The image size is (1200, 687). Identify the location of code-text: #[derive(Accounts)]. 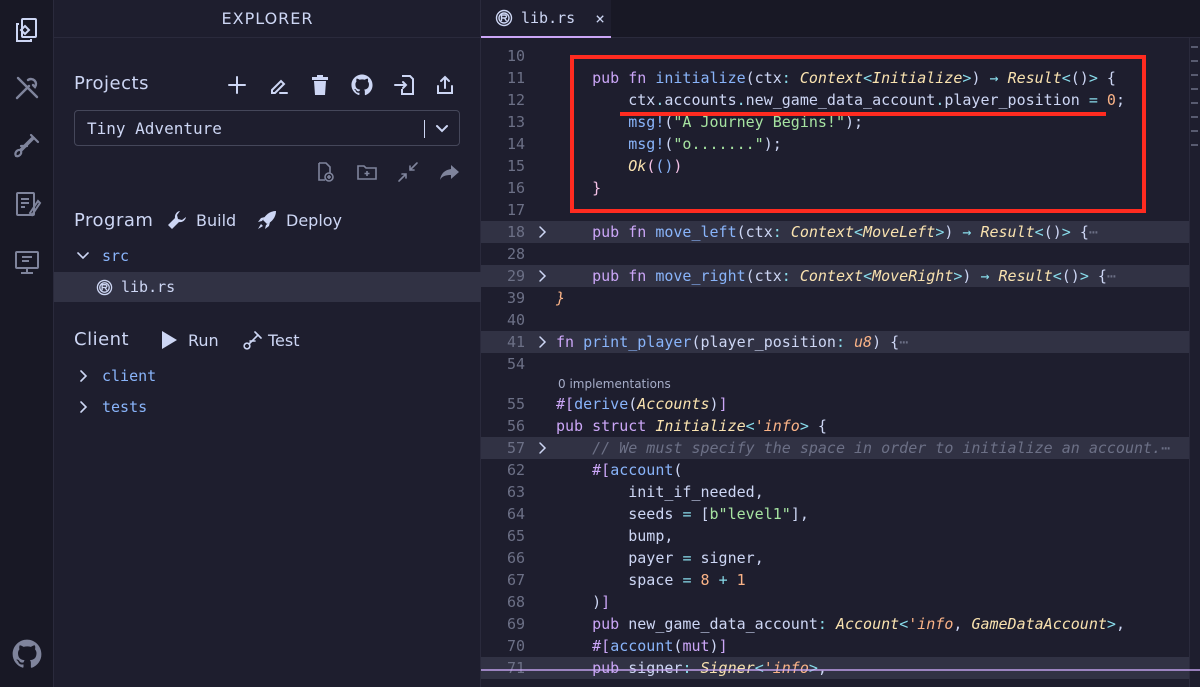
(642, 404).